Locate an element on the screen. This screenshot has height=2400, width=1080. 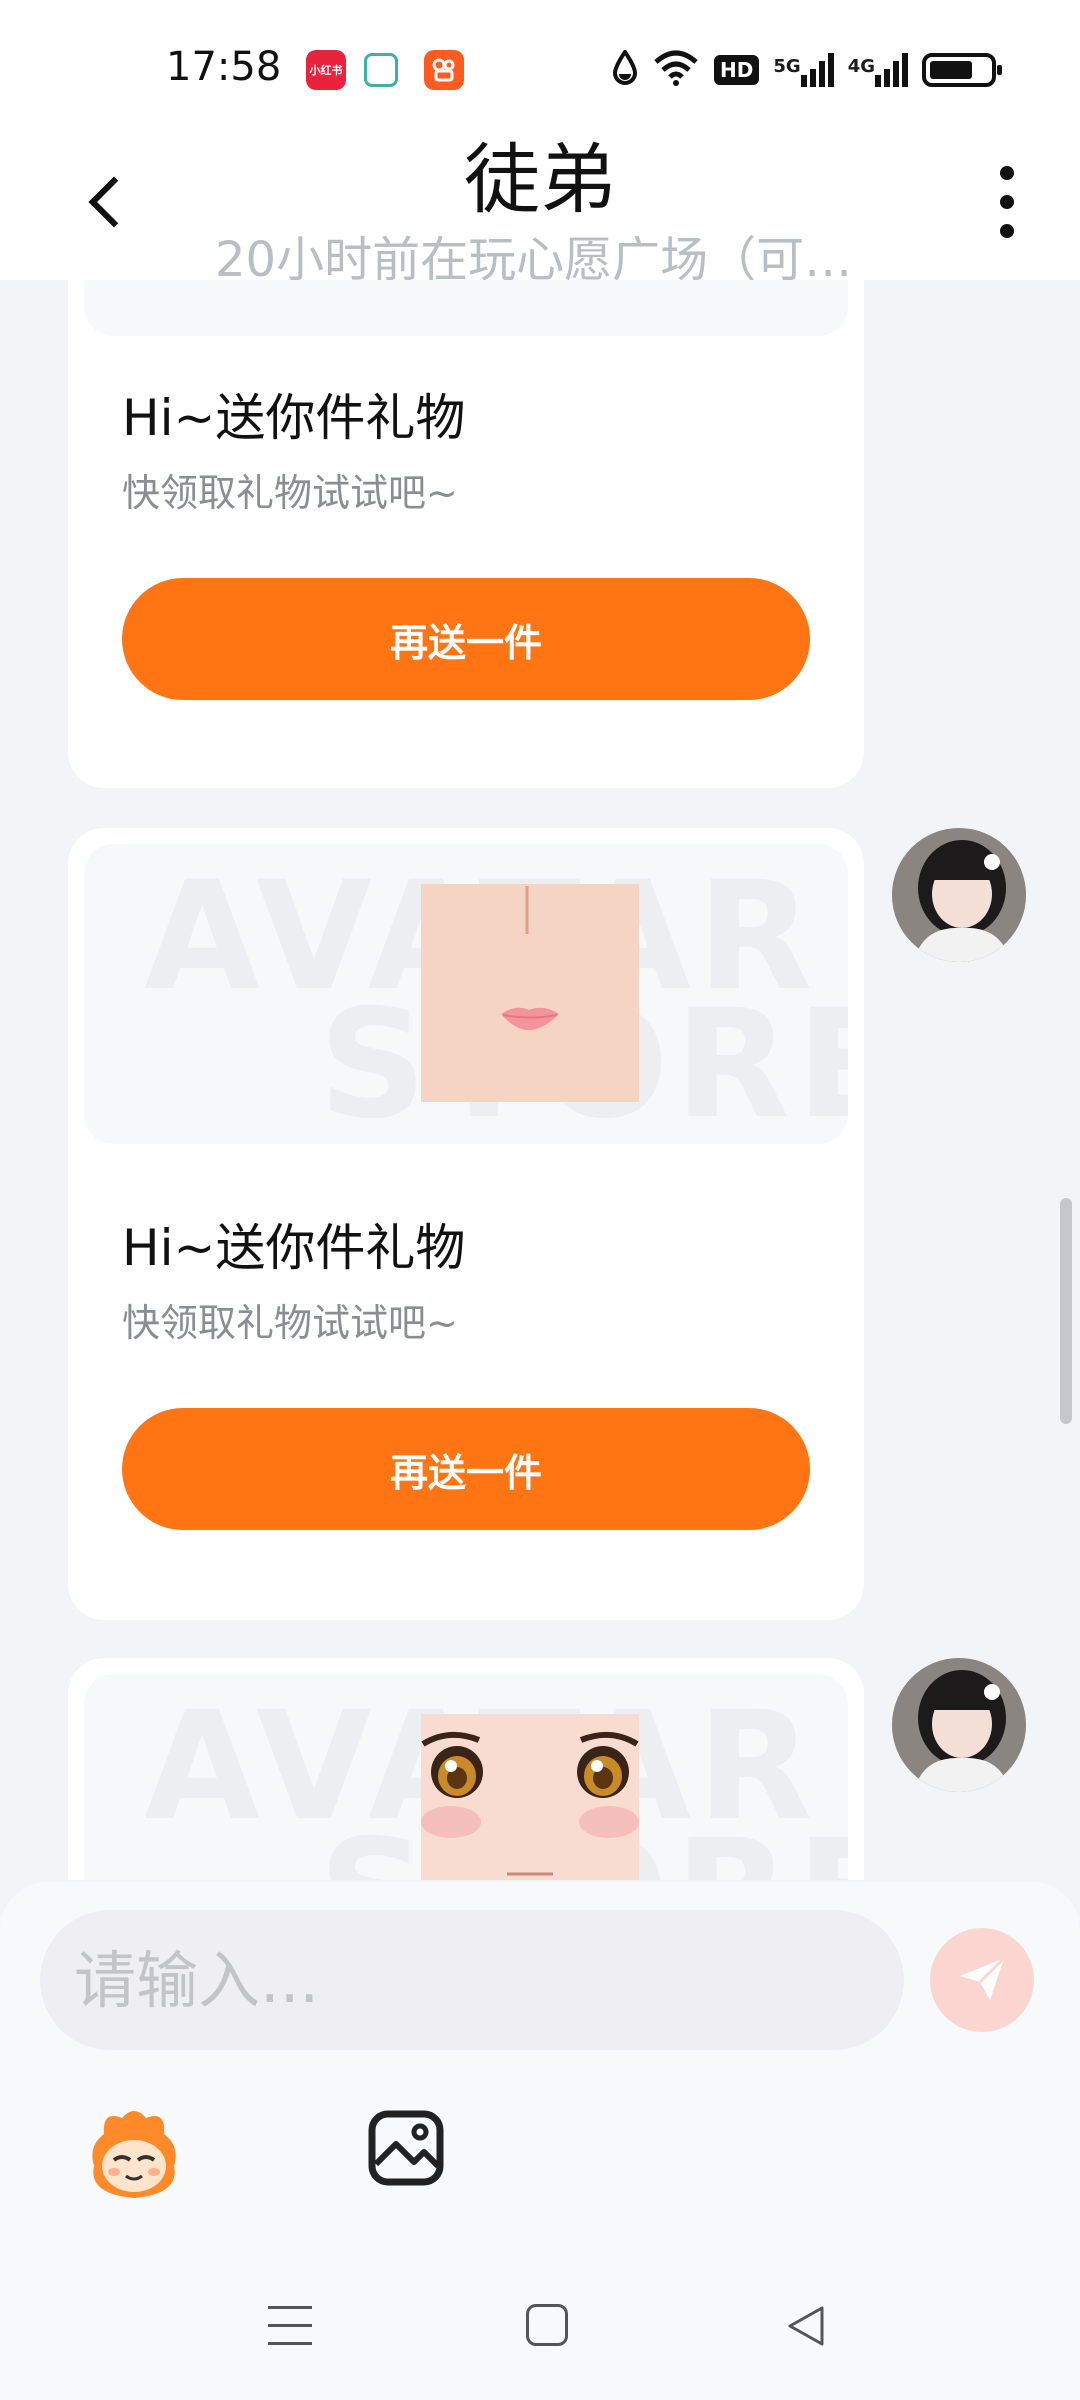
image-icon is located at coordinates (406, 2148).